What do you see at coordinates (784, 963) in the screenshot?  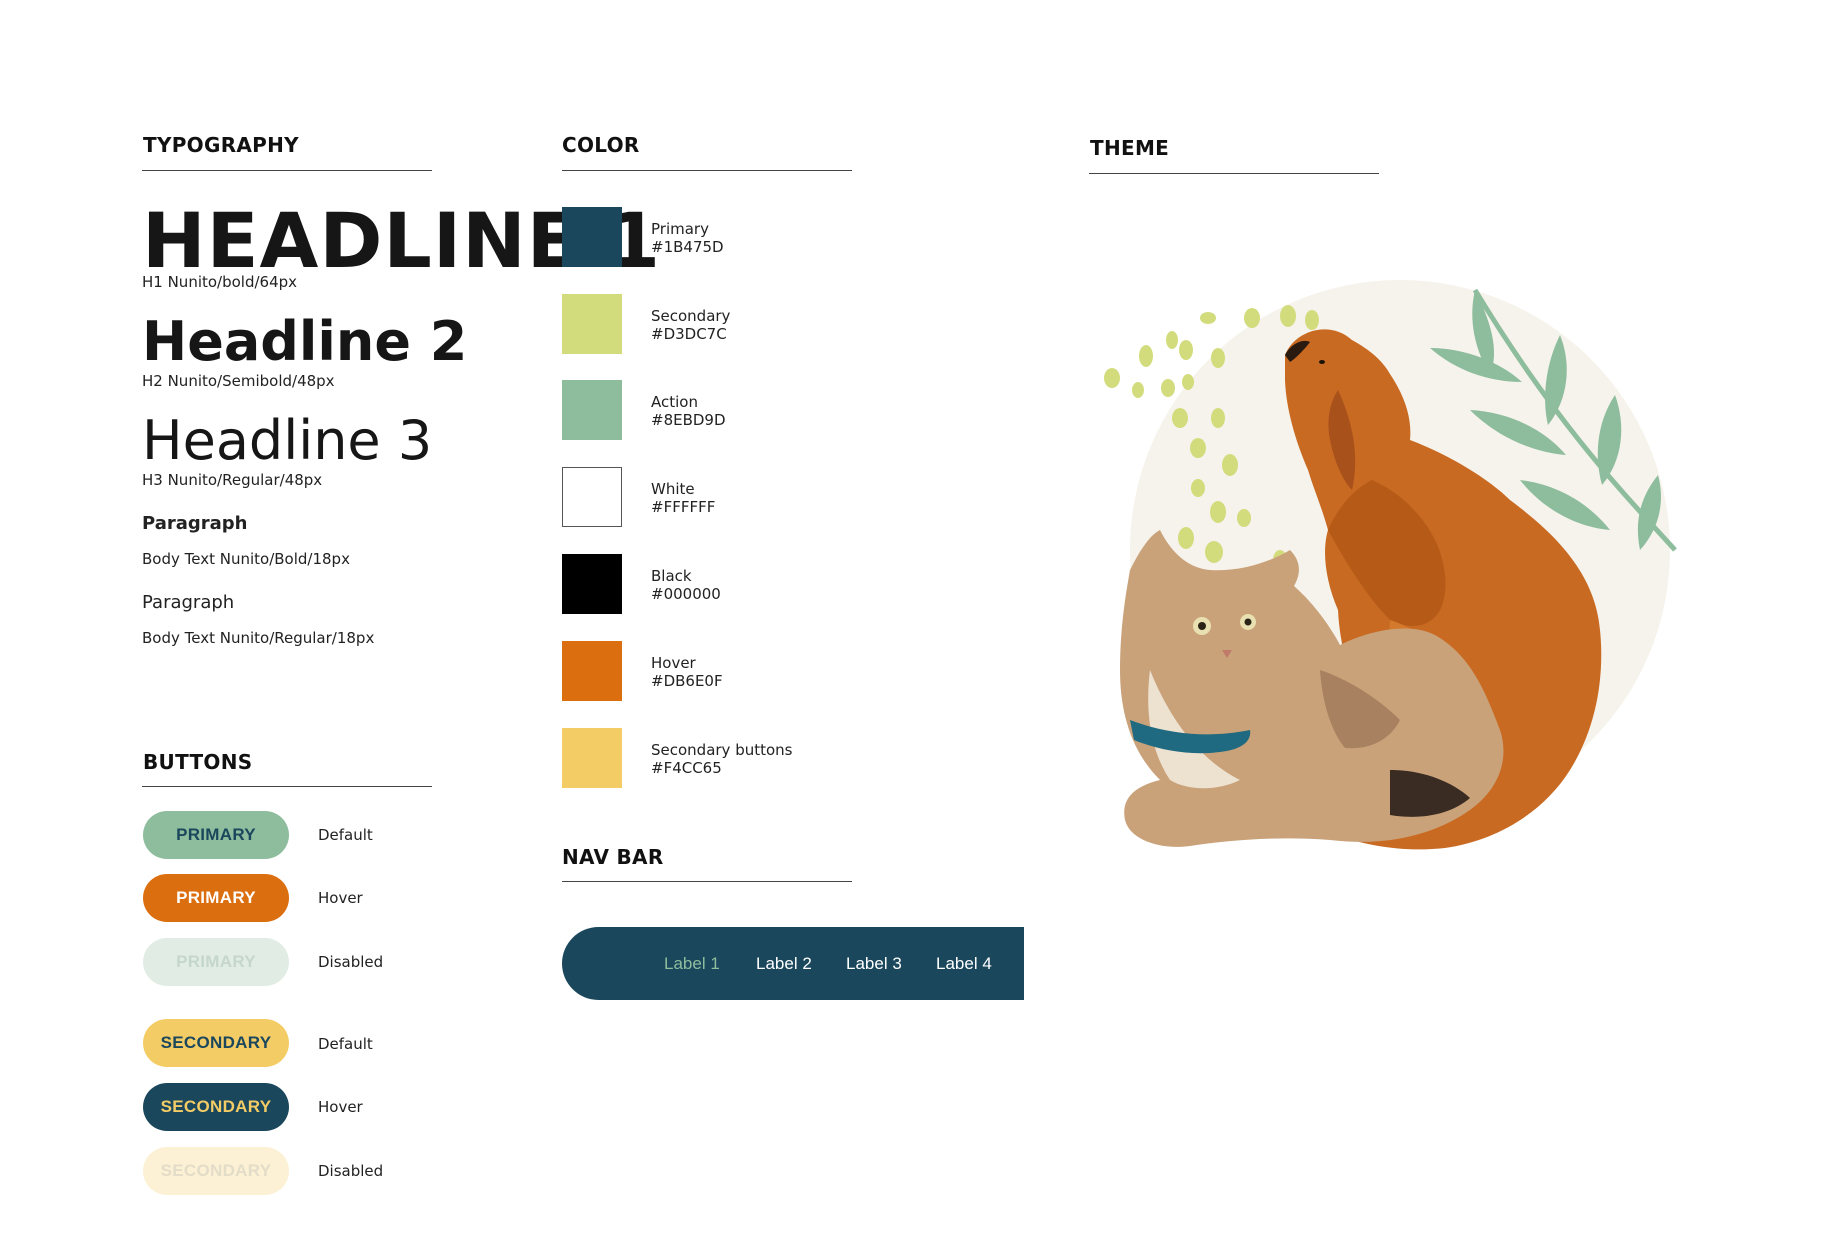 I see `nav-item-label-2: Label 2` at bounding box center [784, 963].